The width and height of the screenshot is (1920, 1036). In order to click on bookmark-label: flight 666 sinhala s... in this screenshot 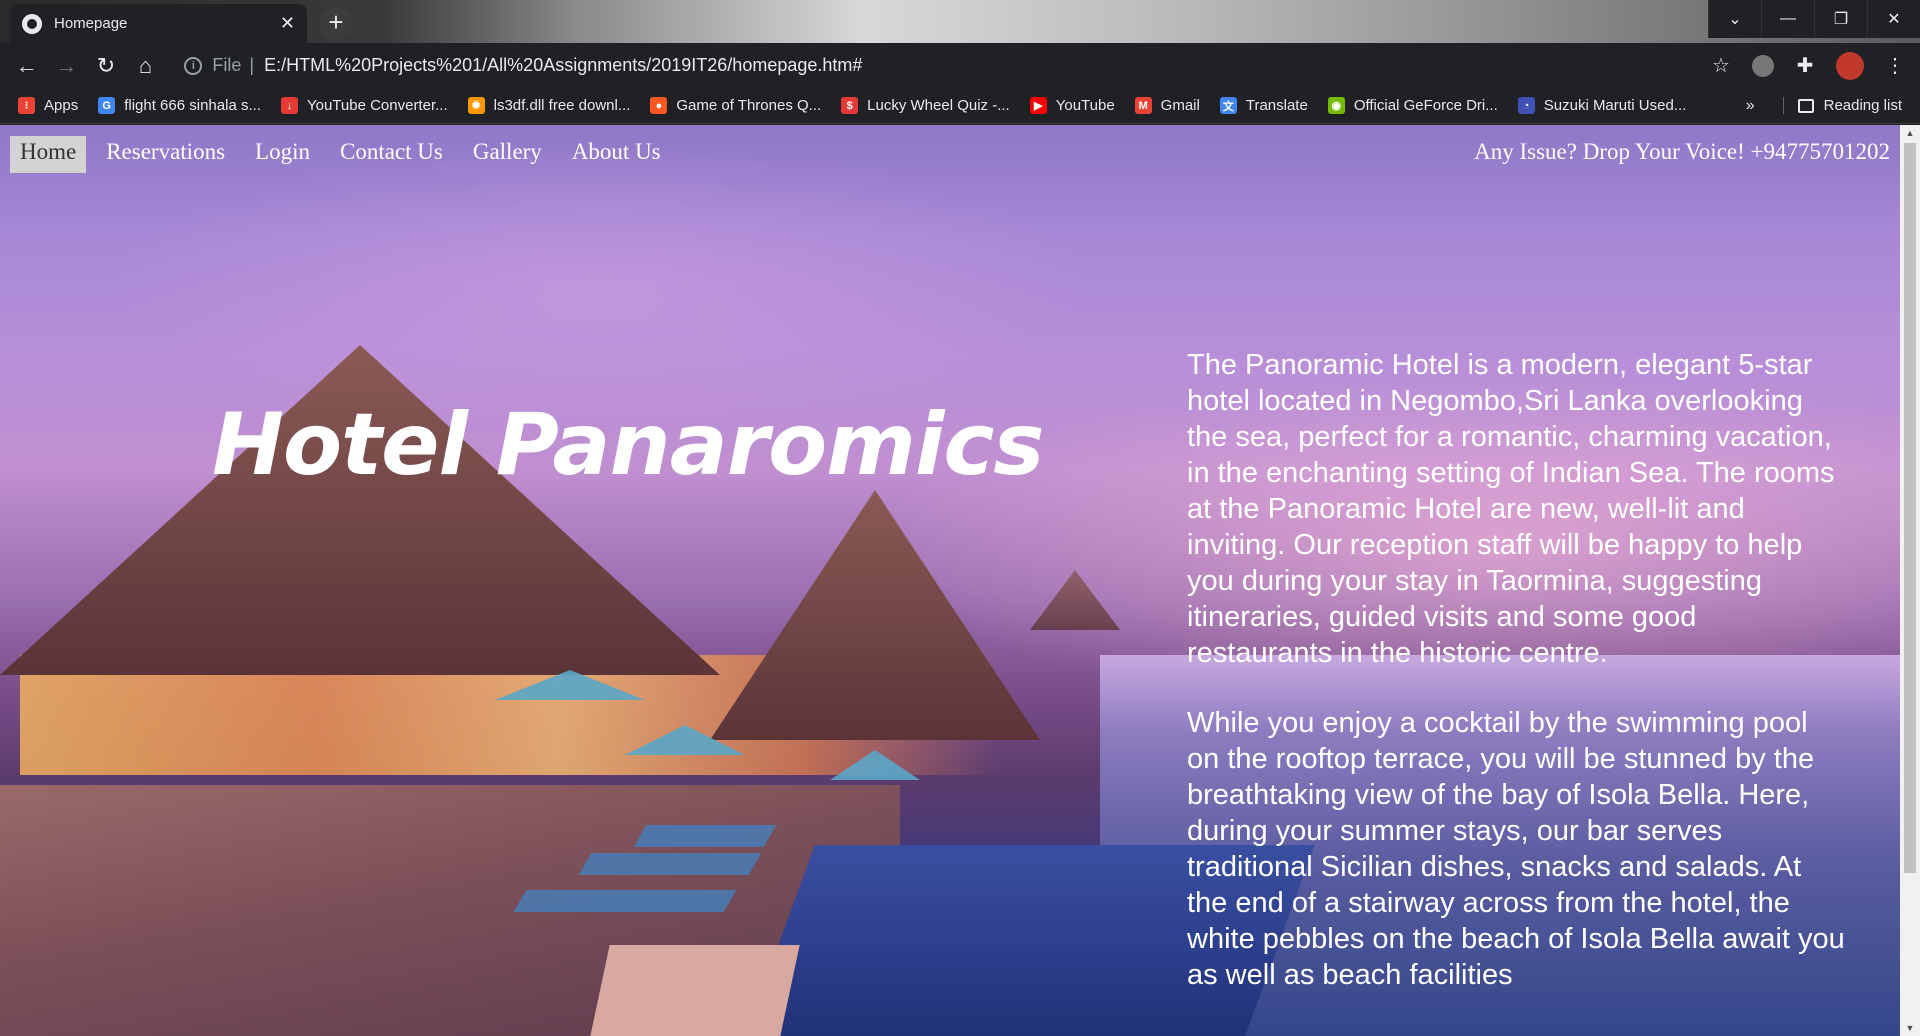, I will do `click(192, 105)`.